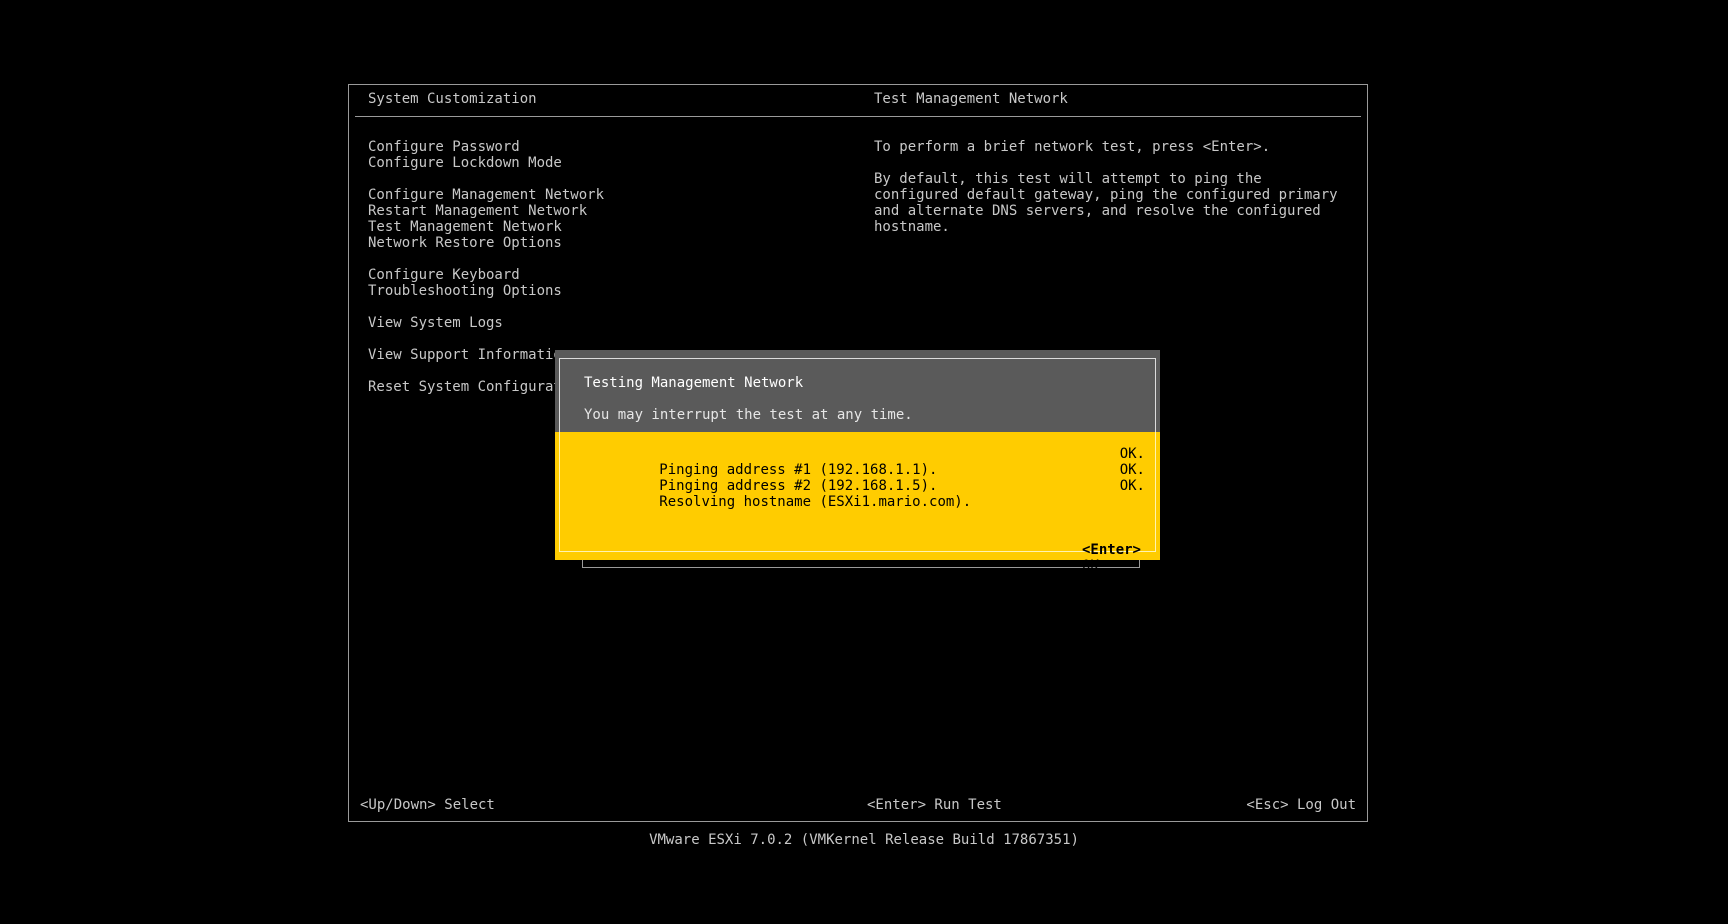  Describe the element at coordinates (934, 805) in the screenshot. I see `hint-run-test: <Enter> Run Test` at that location.